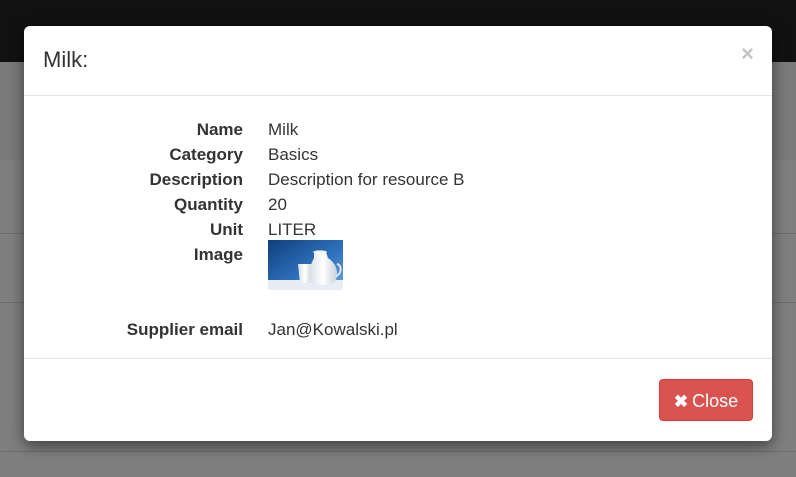 Image resolution: width=796 pixels, height=477 pixels. Describe the element at coordinates (398, 129) in the screenshot. I see `detail-row-name: Name Milk` at that location.